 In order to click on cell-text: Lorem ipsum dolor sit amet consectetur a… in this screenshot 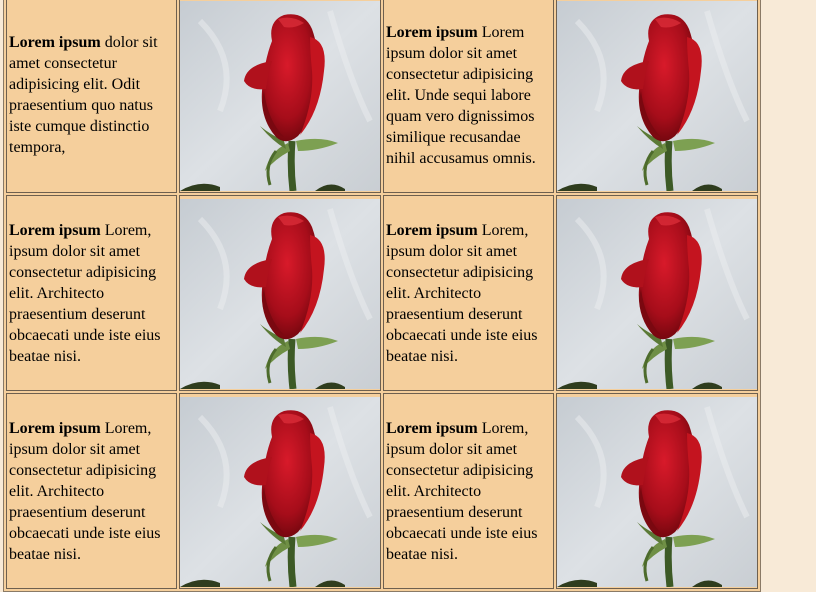, I will do `click(461, 95)`.